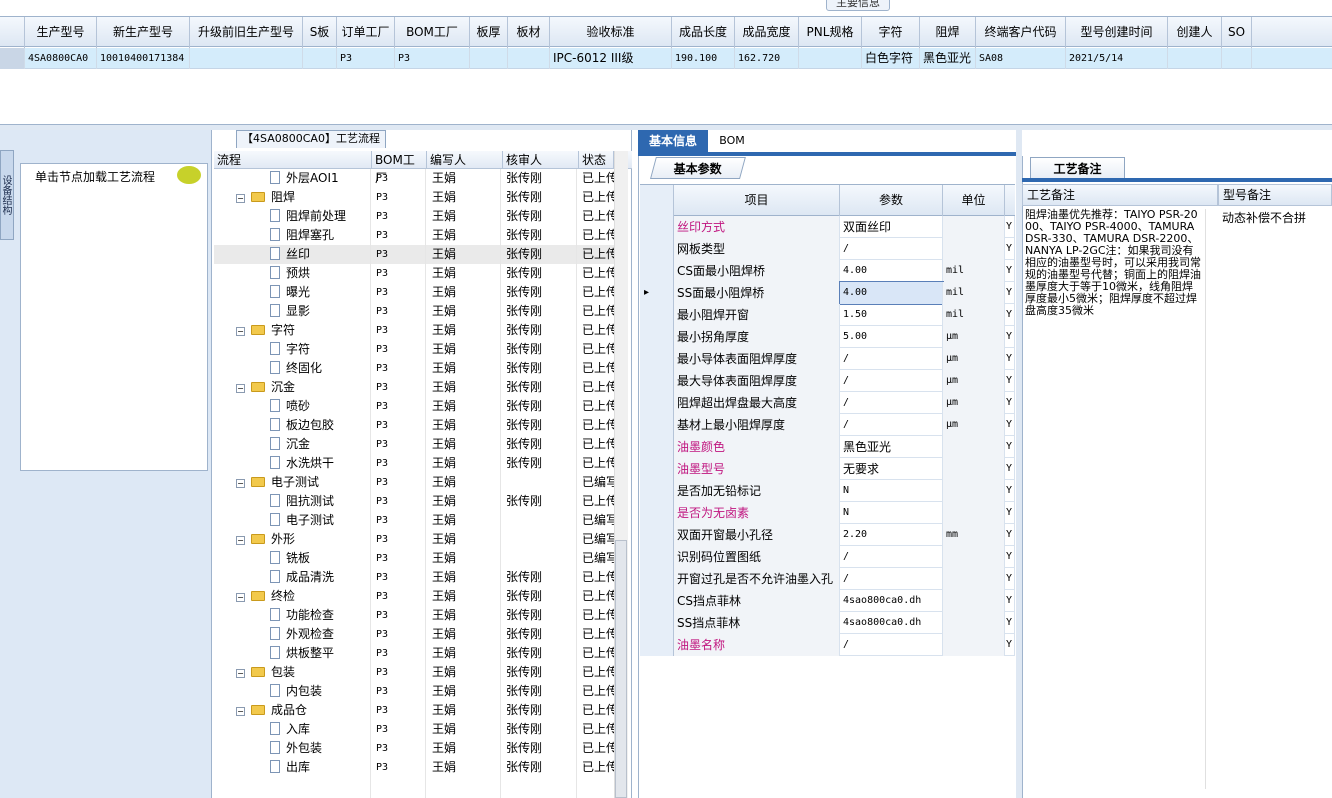 The image size is (1332, 798). I want to click on main-col-header: 型号创建时间, so click(1117, 32).